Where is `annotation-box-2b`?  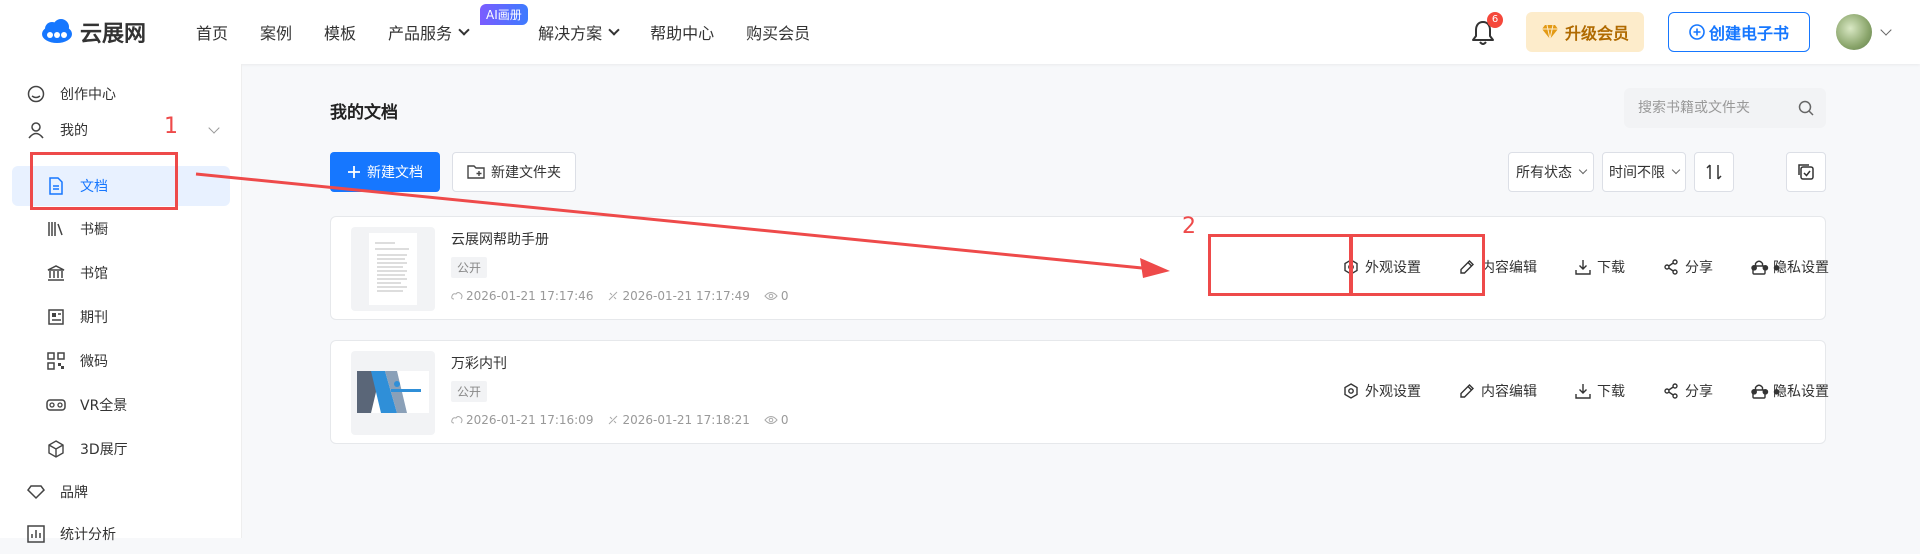
annotation-box-2b is located at coordinates (1417, 265).